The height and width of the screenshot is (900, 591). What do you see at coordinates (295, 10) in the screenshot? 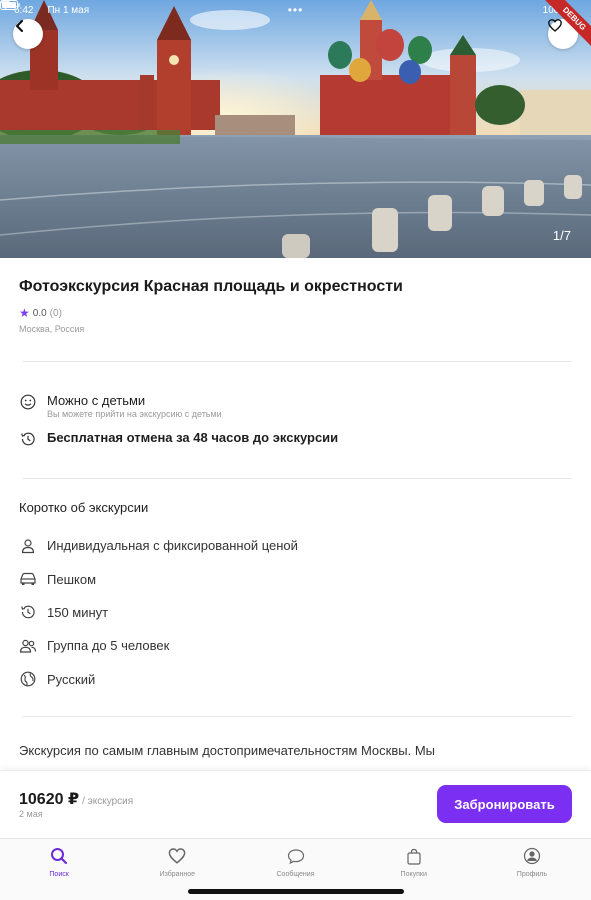
I see `status-bar: 6:42 Пн 1 мая 100 %` at bounding box center [295, 10].